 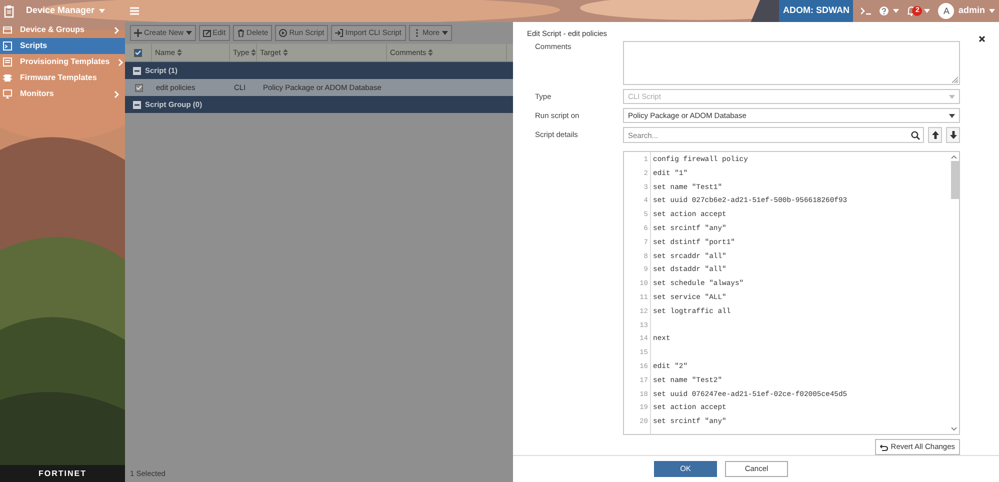 I want to click on comments-field, so click(x=791, y=63).